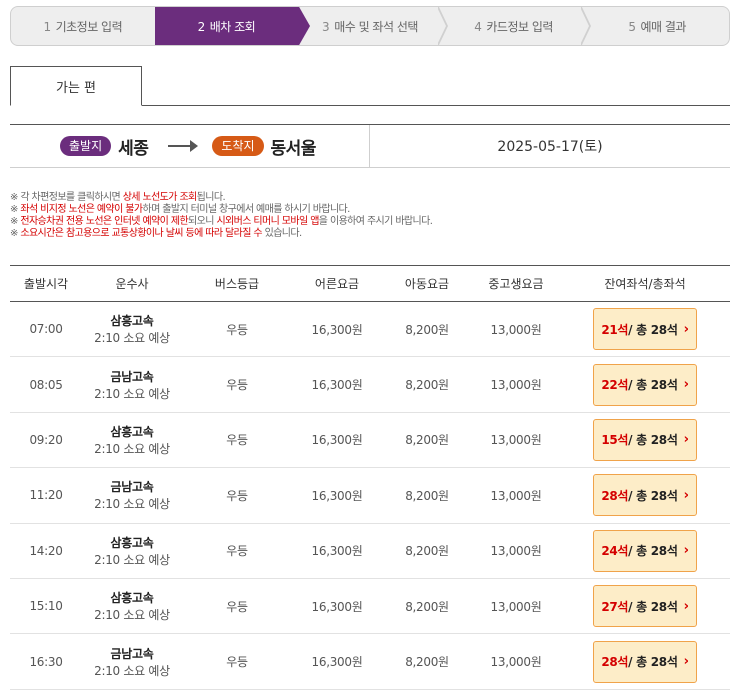 This screenshot has height=698, width=738. I want to click on notice-3-app-highlight: 시외버스 티머니 모바일 앱, so click(267, 221).